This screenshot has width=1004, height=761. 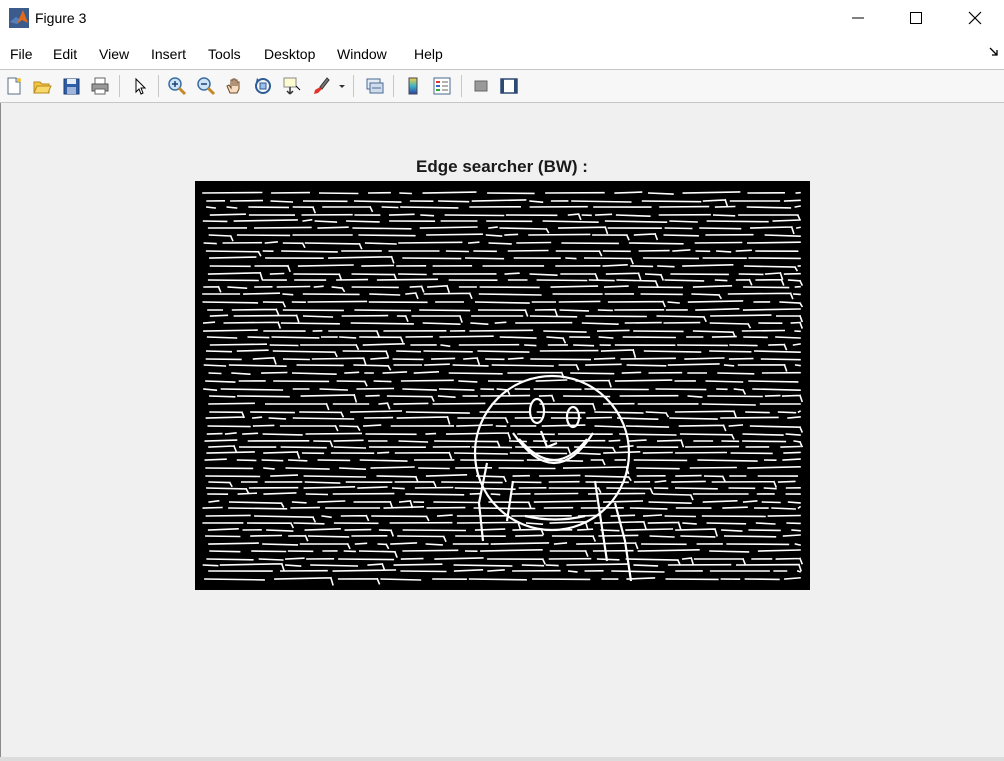 What do you see at coordinates (224, 54) in the screenshot?
I see `menu-tools: Tools` at bounding box center [224, 54].